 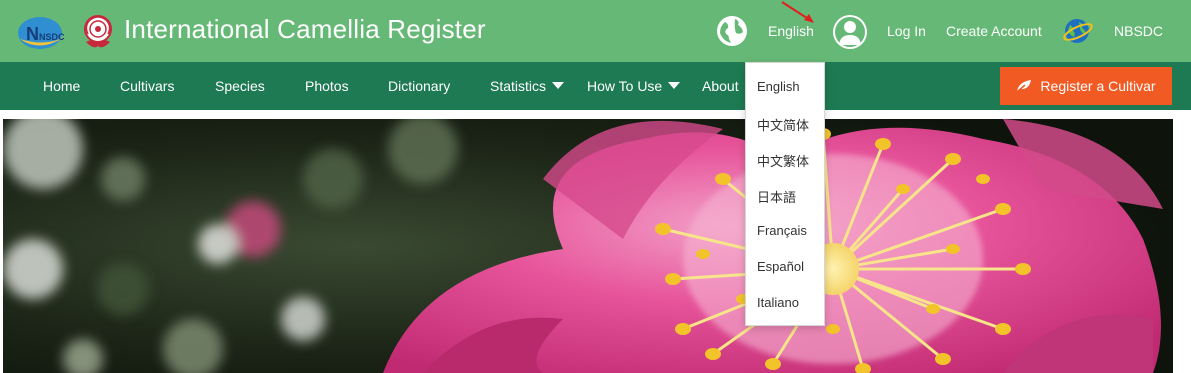 What do you see at coordinates (32, 34) in the screenshot?
I see `svg-text: N` at bounding box center [32, 34].